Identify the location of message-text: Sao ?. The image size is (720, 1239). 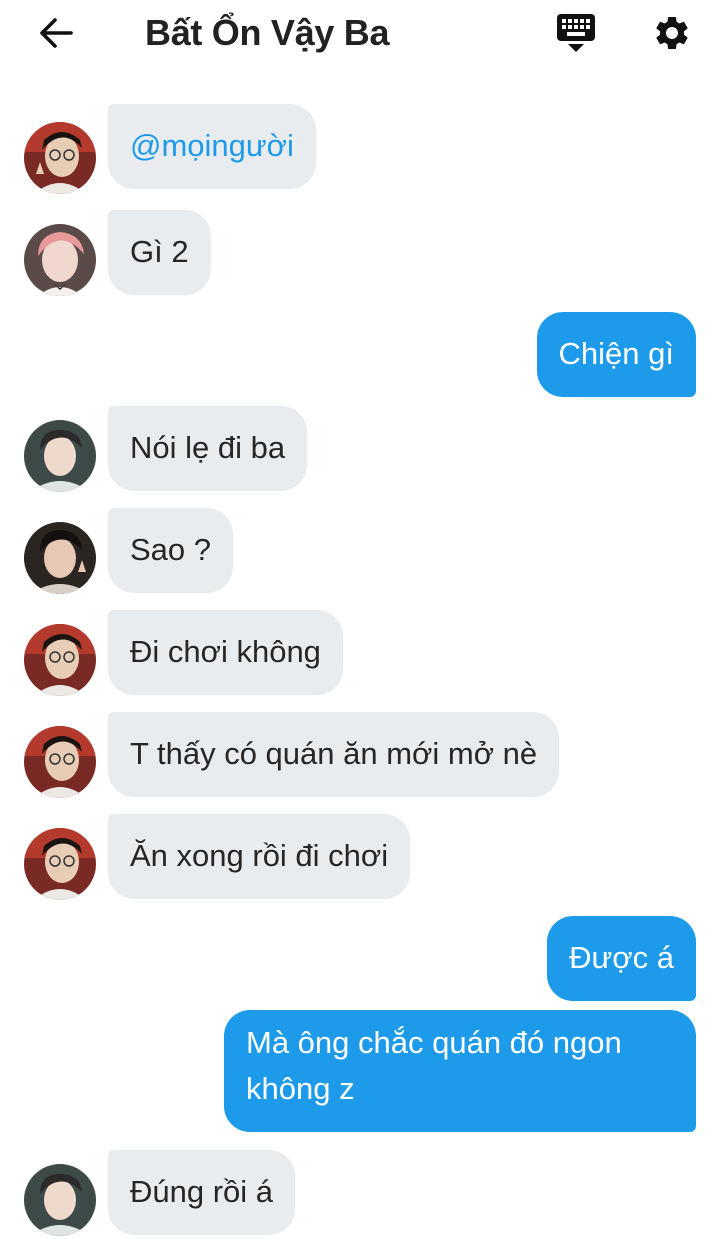
(171, 549).